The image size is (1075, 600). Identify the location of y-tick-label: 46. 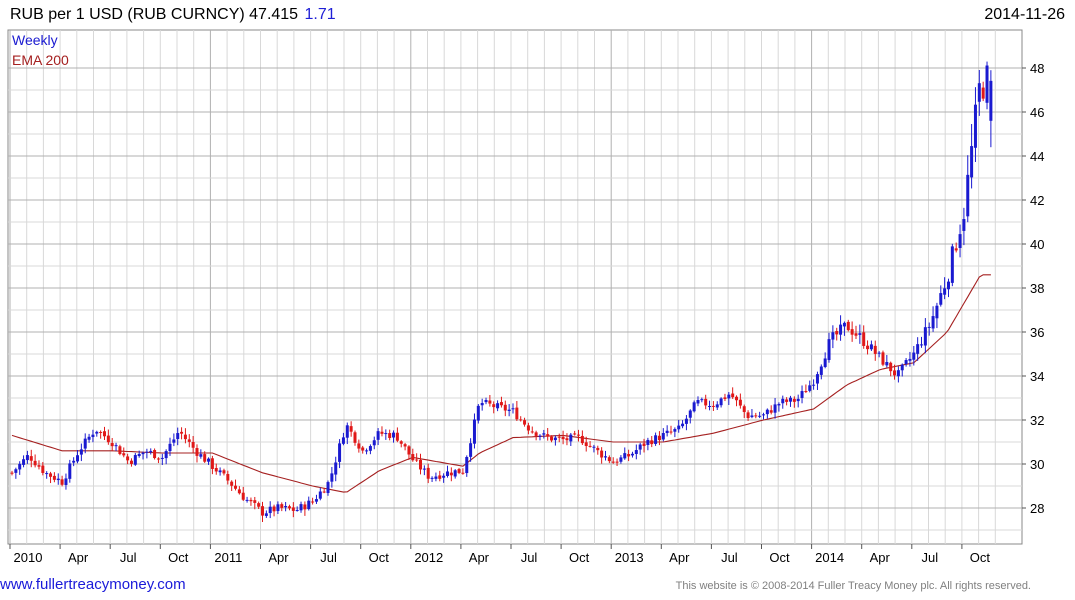
(1037, 112).